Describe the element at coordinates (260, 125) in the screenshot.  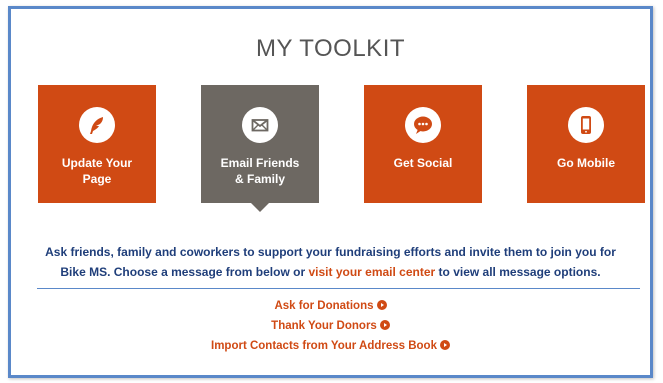
I see `envelope-icon` at that location.